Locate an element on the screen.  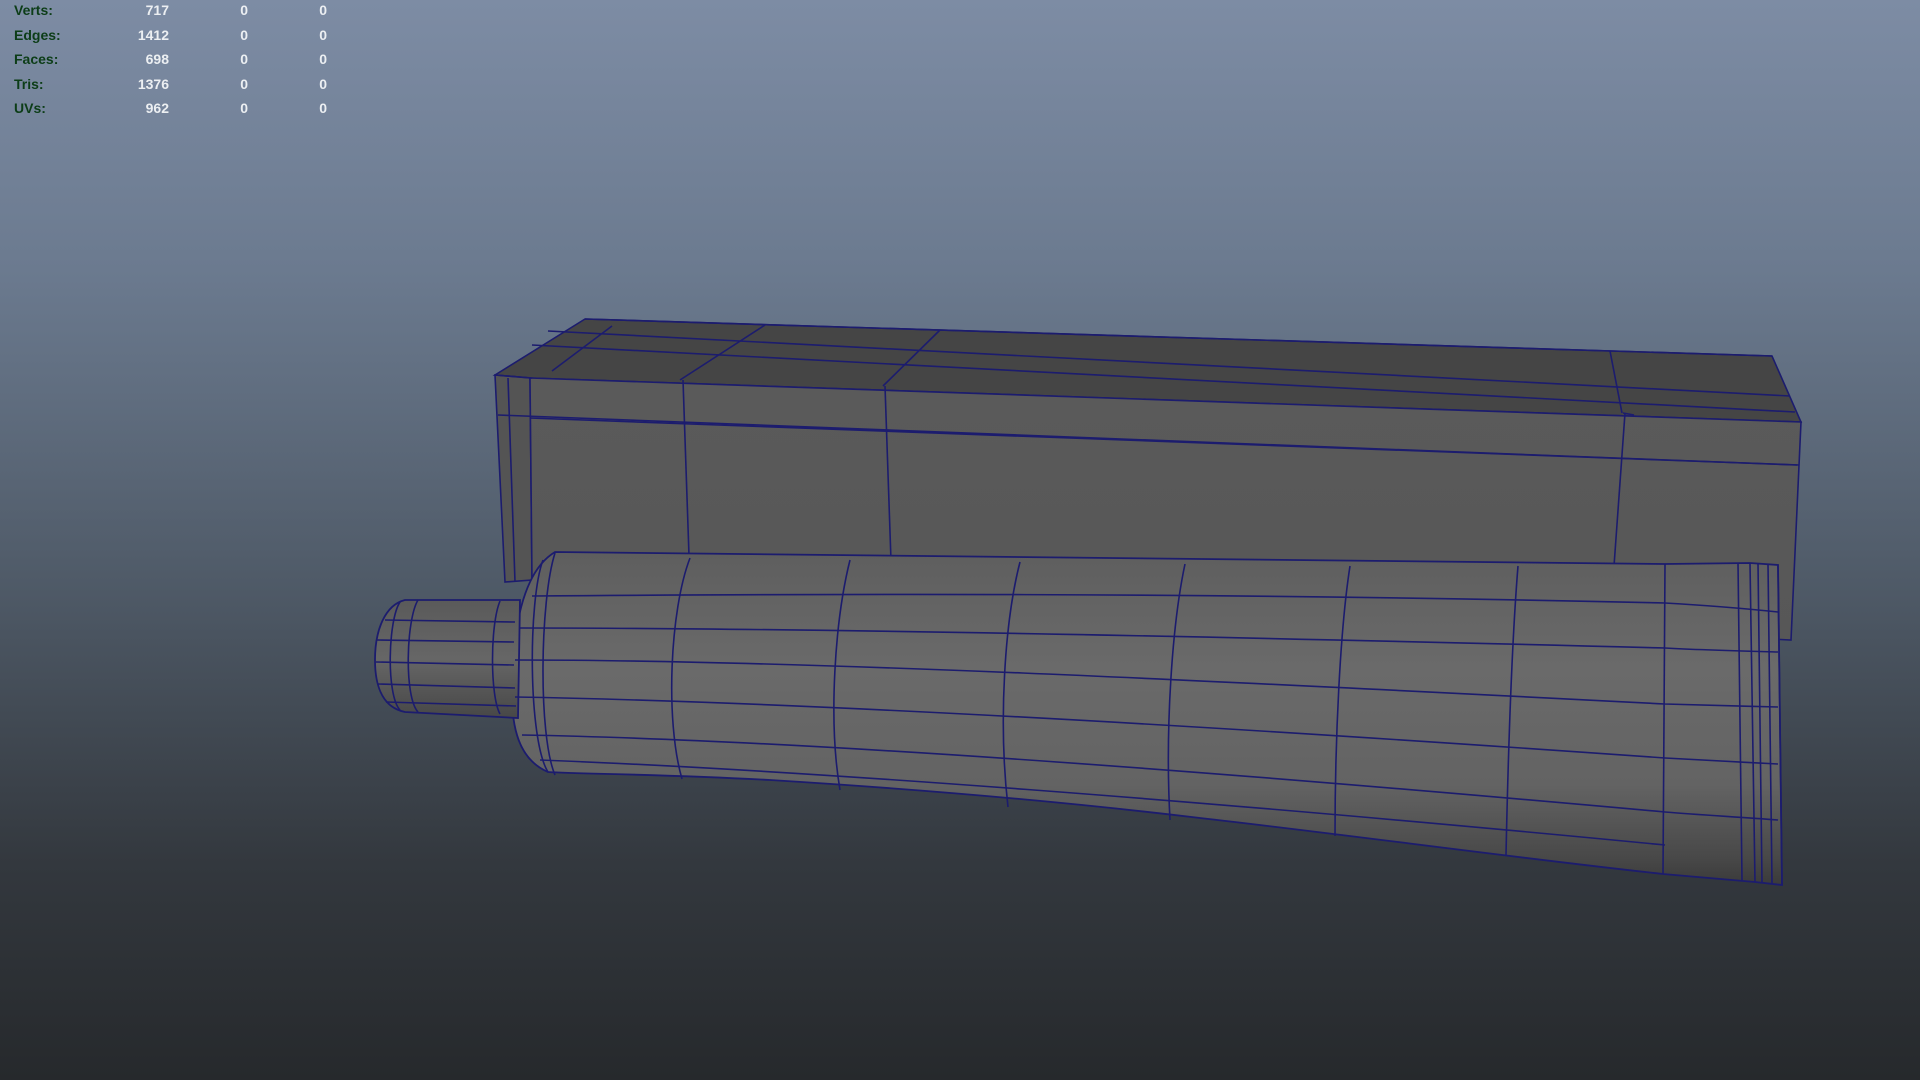
hud-row-faces: Faces: 698 0 0 is located at coordinates (174, 59).